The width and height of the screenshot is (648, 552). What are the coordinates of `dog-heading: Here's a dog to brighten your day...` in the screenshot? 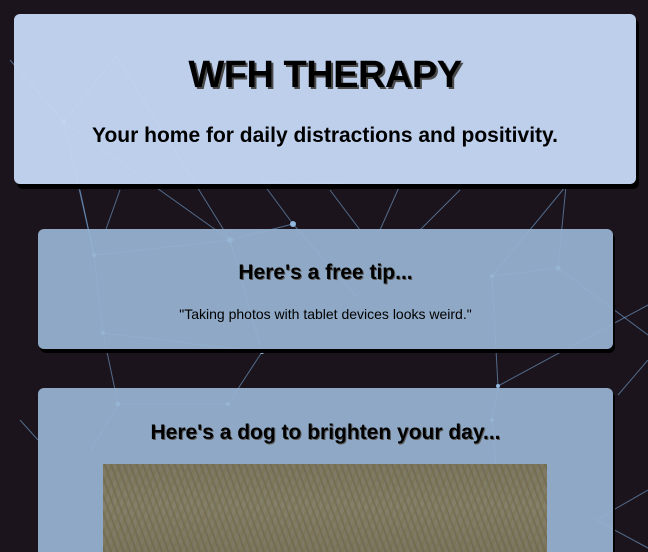 It's located at (325, 432).